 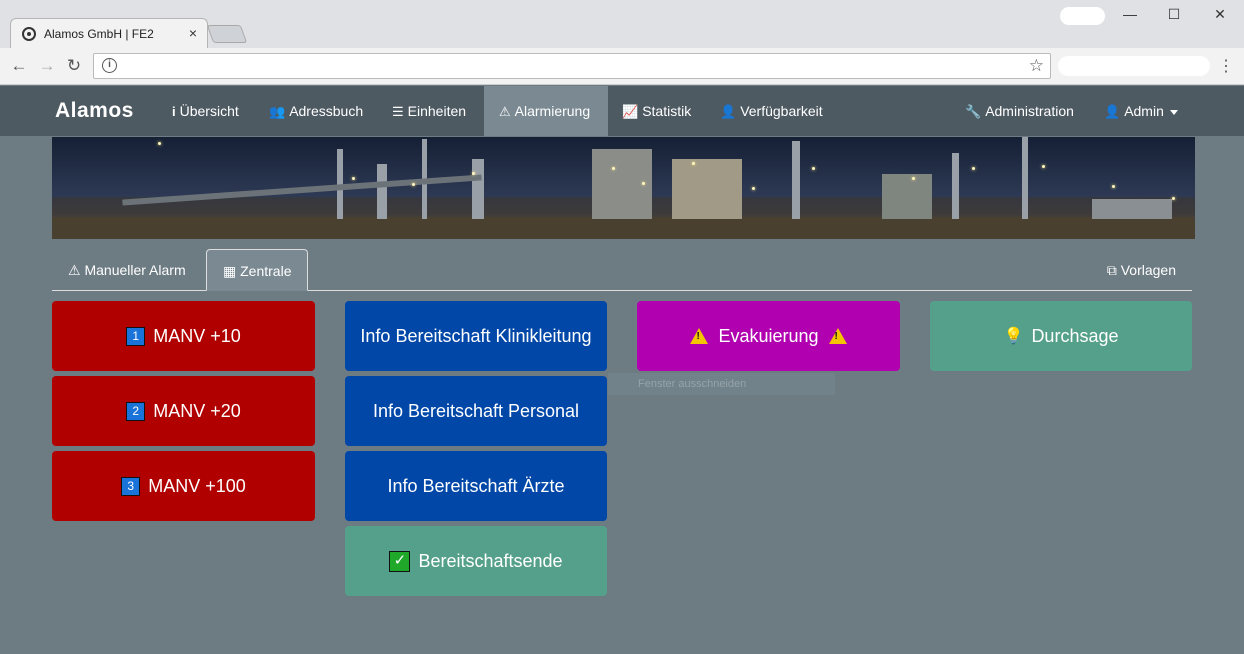 I want to click on alarm-button-manv-100: 3 MANV +100, so click(x=183, y=486).